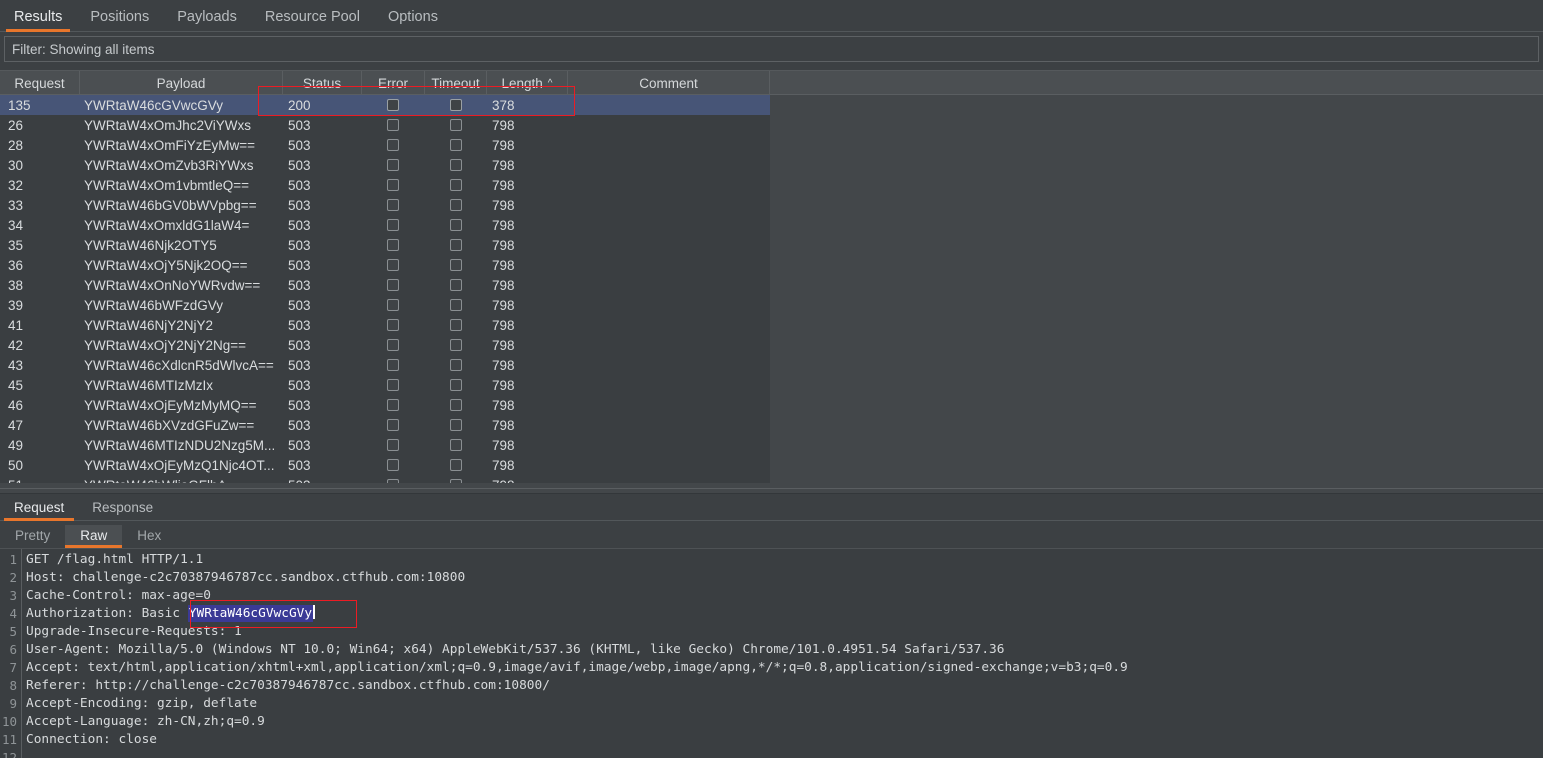 The image size is (1543, 758). I want to click on table-row: 30 YWRtaW4xOmZvb3RiYWxs 503 798, so click(385, 165).